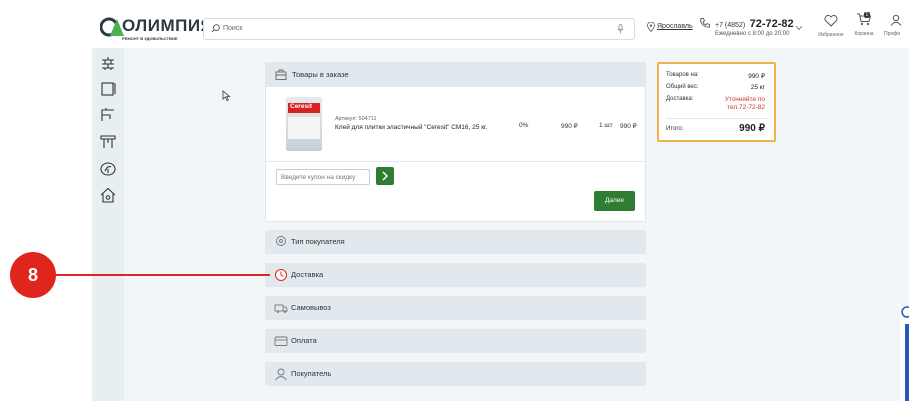 The image size is (909, 401). I want to click on cart-label: Корзина, so click(864, 34).